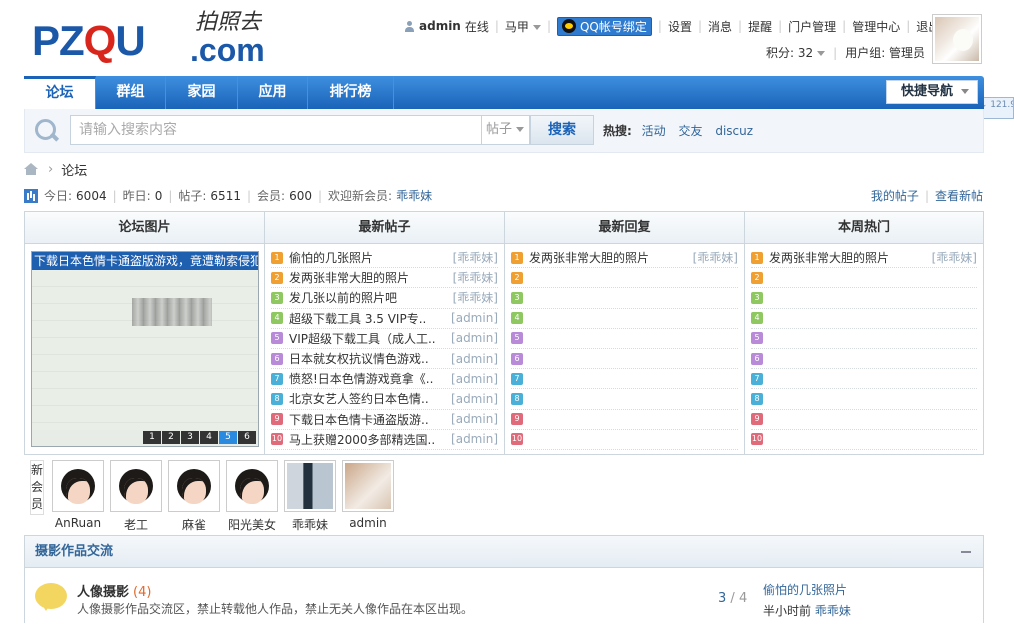 This screenshot has height=624, width=1014. I want to click on member-name: 麻雀, so click(194, 524).